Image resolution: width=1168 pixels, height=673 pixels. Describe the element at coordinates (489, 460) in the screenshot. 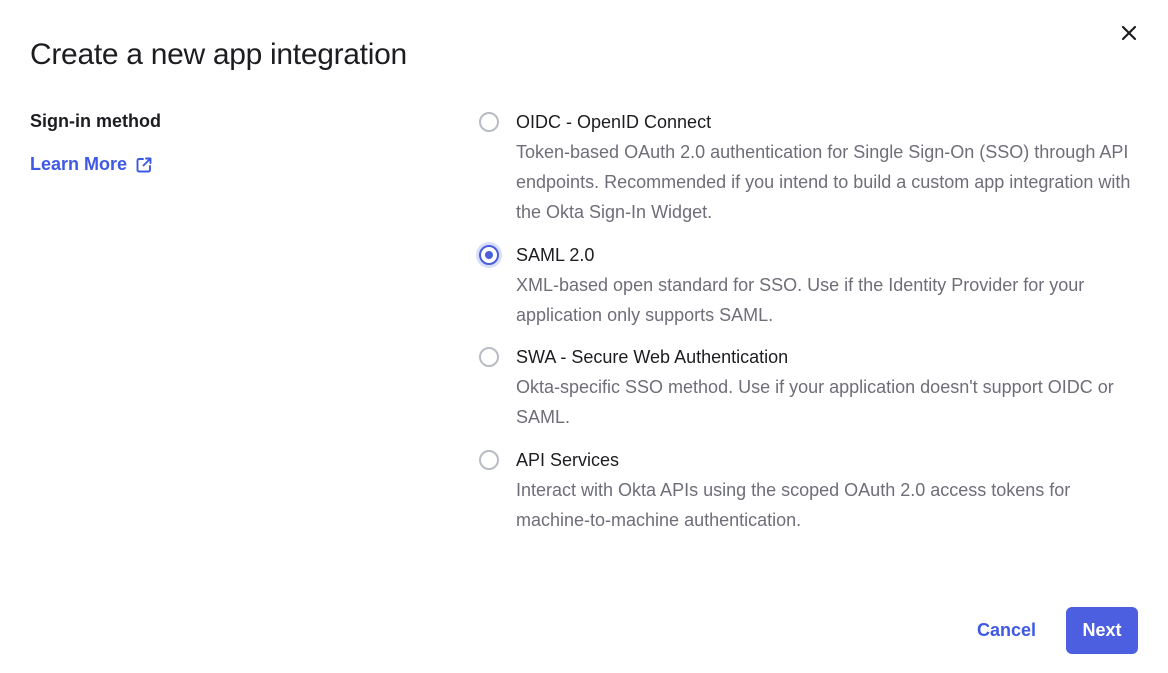

I see `radio-api-services` at that location.